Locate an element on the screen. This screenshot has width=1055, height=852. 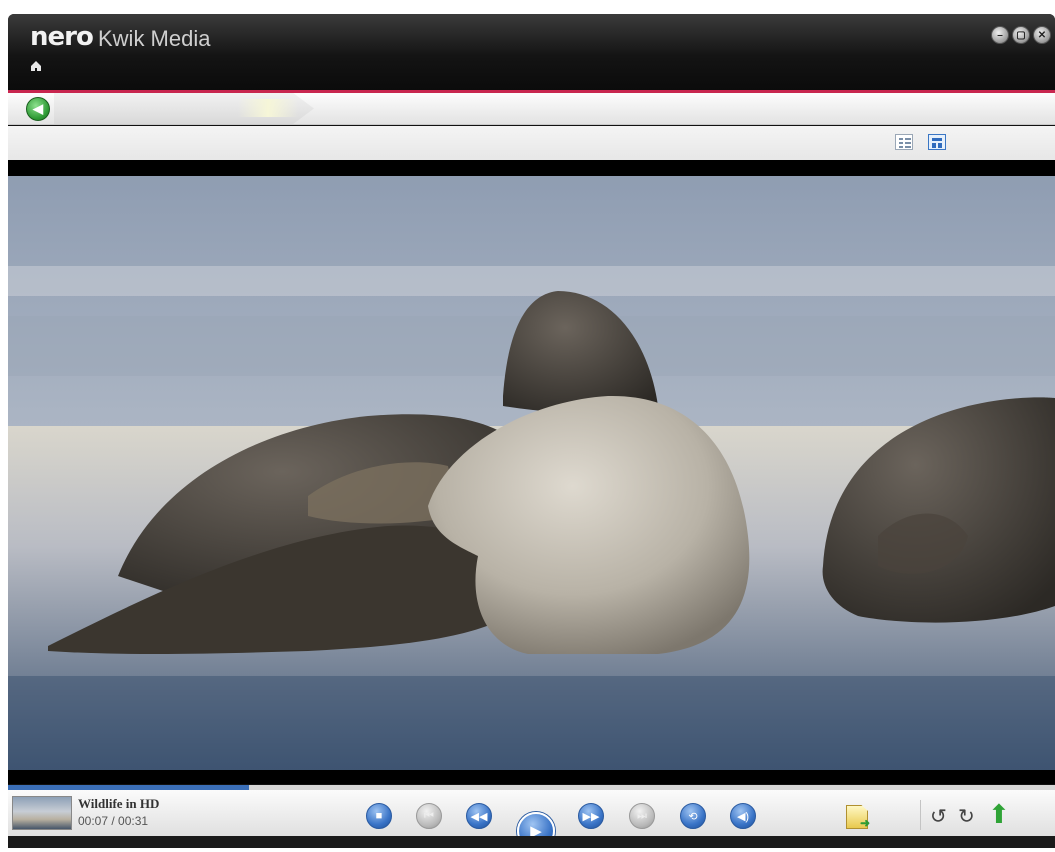
fast-forward-button: ▶▶ is located at coordinates (591, 816).